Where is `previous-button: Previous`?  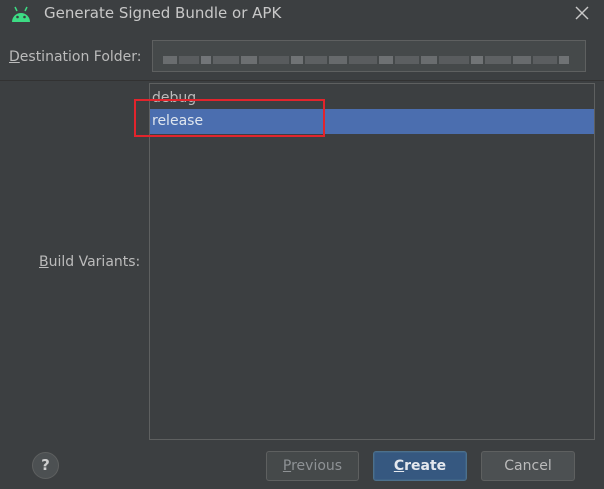
previous-button: Previous is located at coordinates (312, 466).